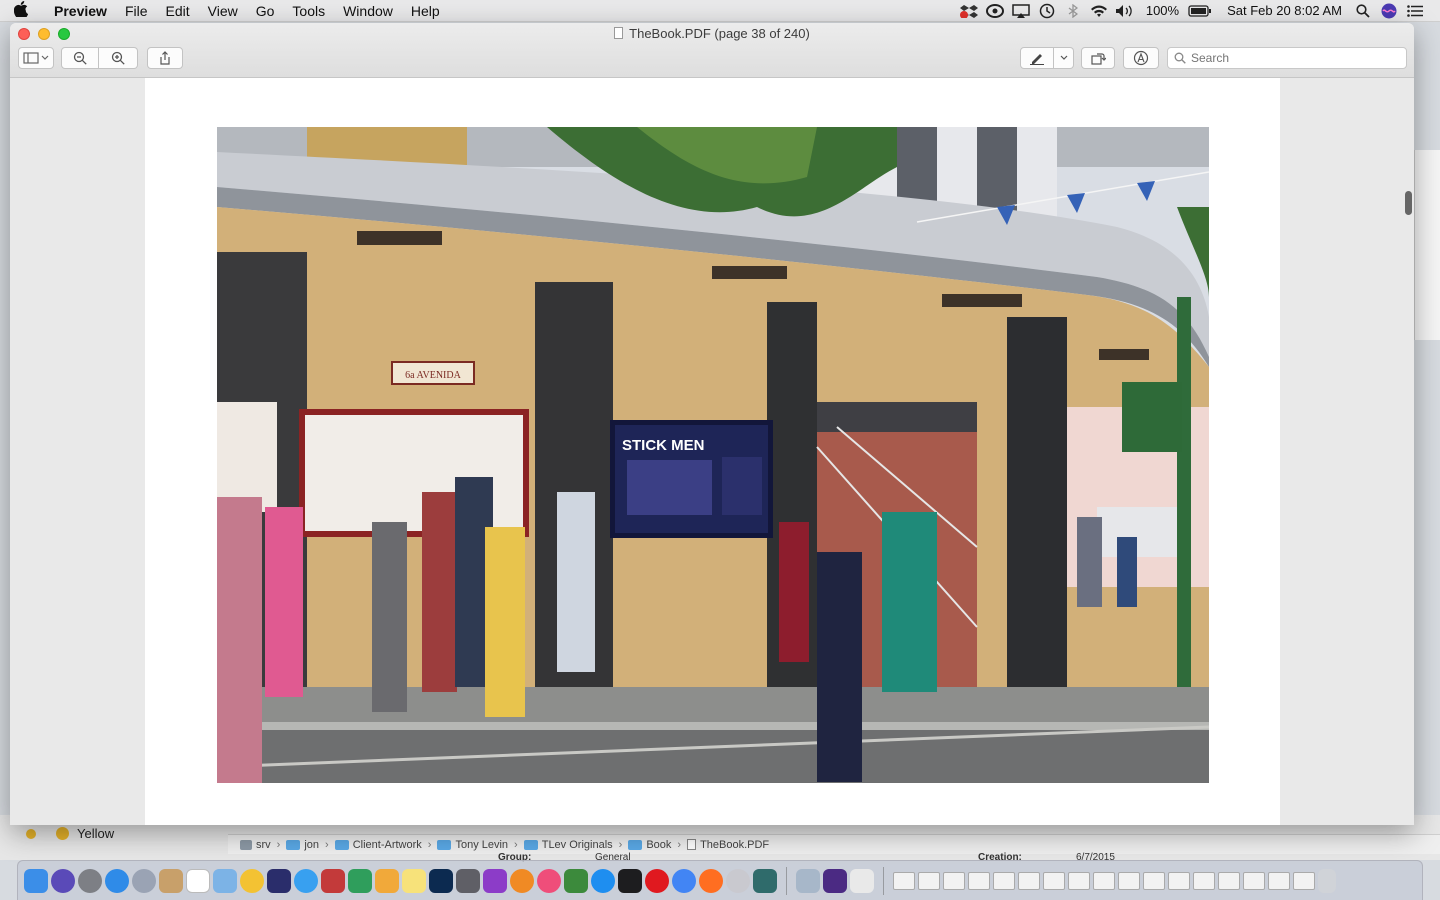 The width and height of the screenshot is (1440, 900). What do you see at coordinates (630, 880) in the screenshot?
I see `terminal-icon` at bounding box center [630, 880].